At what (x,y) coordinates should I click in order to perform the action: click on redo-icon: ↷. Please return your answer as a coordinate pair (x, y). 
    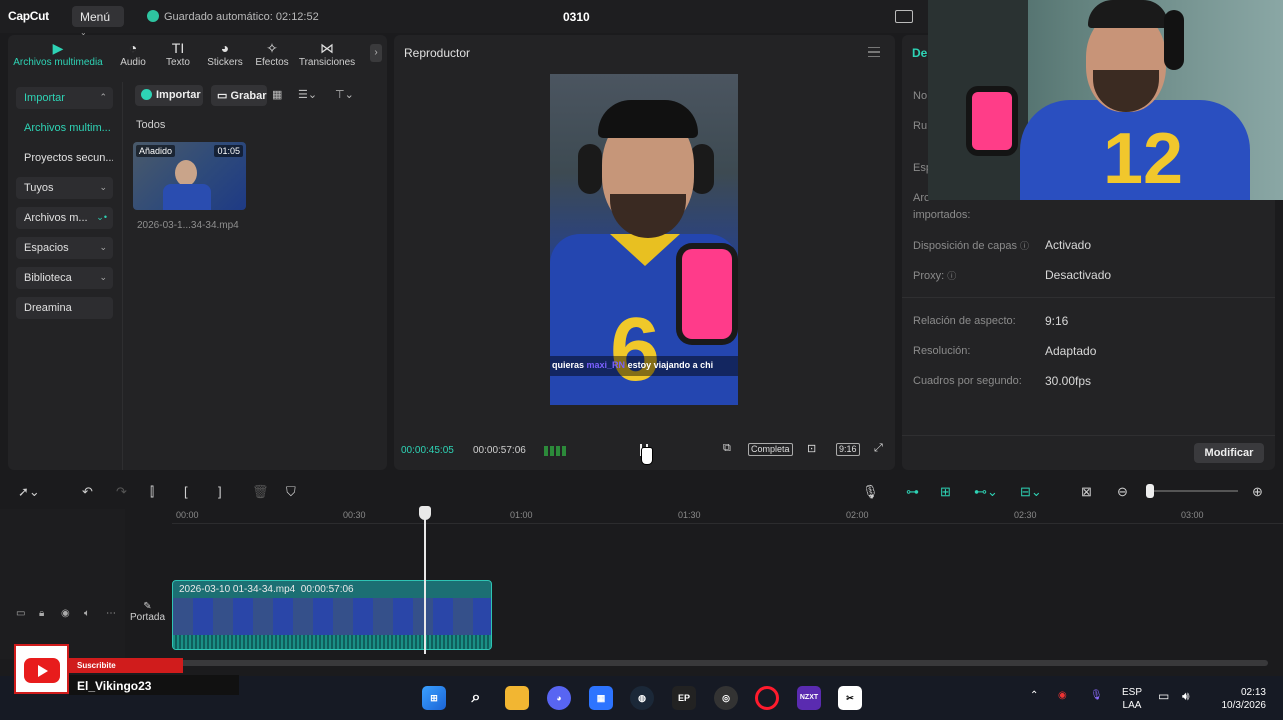
    Looking at the image, I should click on (121, 492).